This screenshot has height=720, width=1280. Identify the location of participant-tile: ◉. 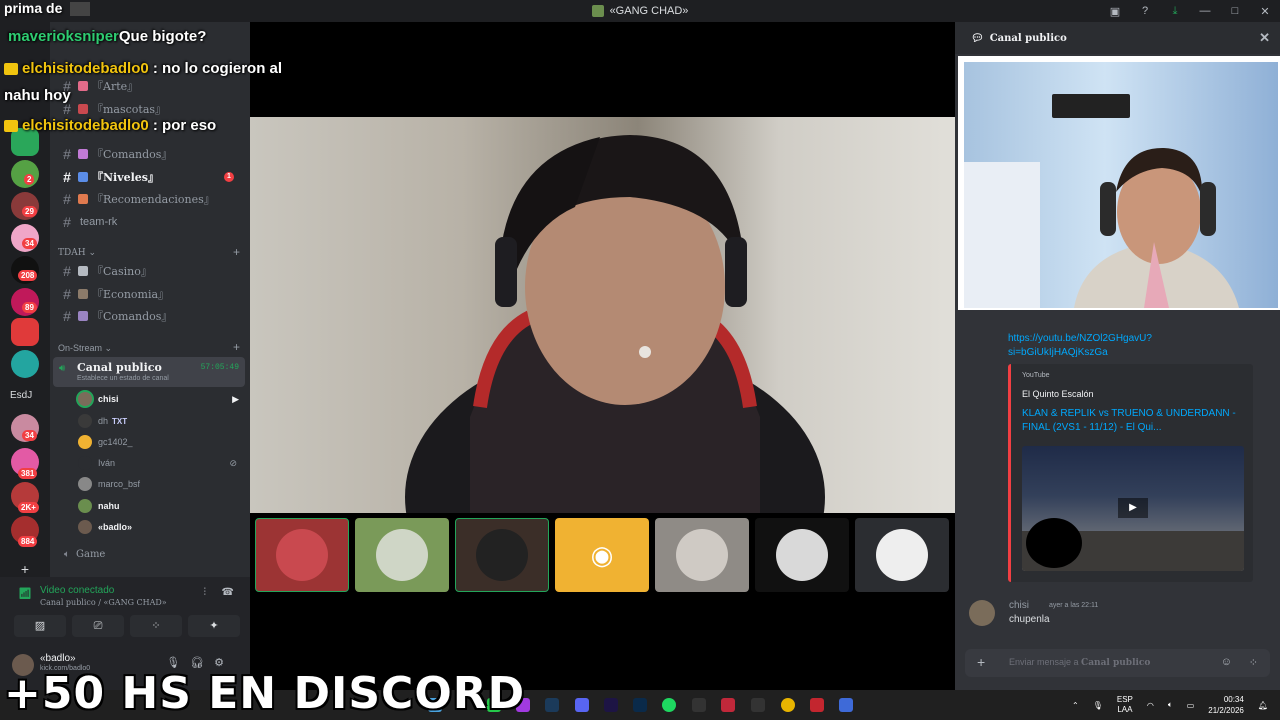
(602, 555).